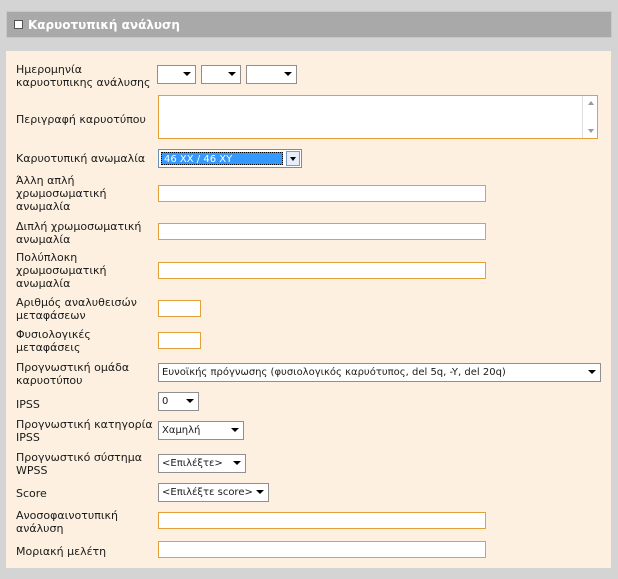  Describe the element at coordinates (84, 431) in the screenshot. I see `ipss-category-label: Προγνωστική κατηγορία IPSS` at that location.